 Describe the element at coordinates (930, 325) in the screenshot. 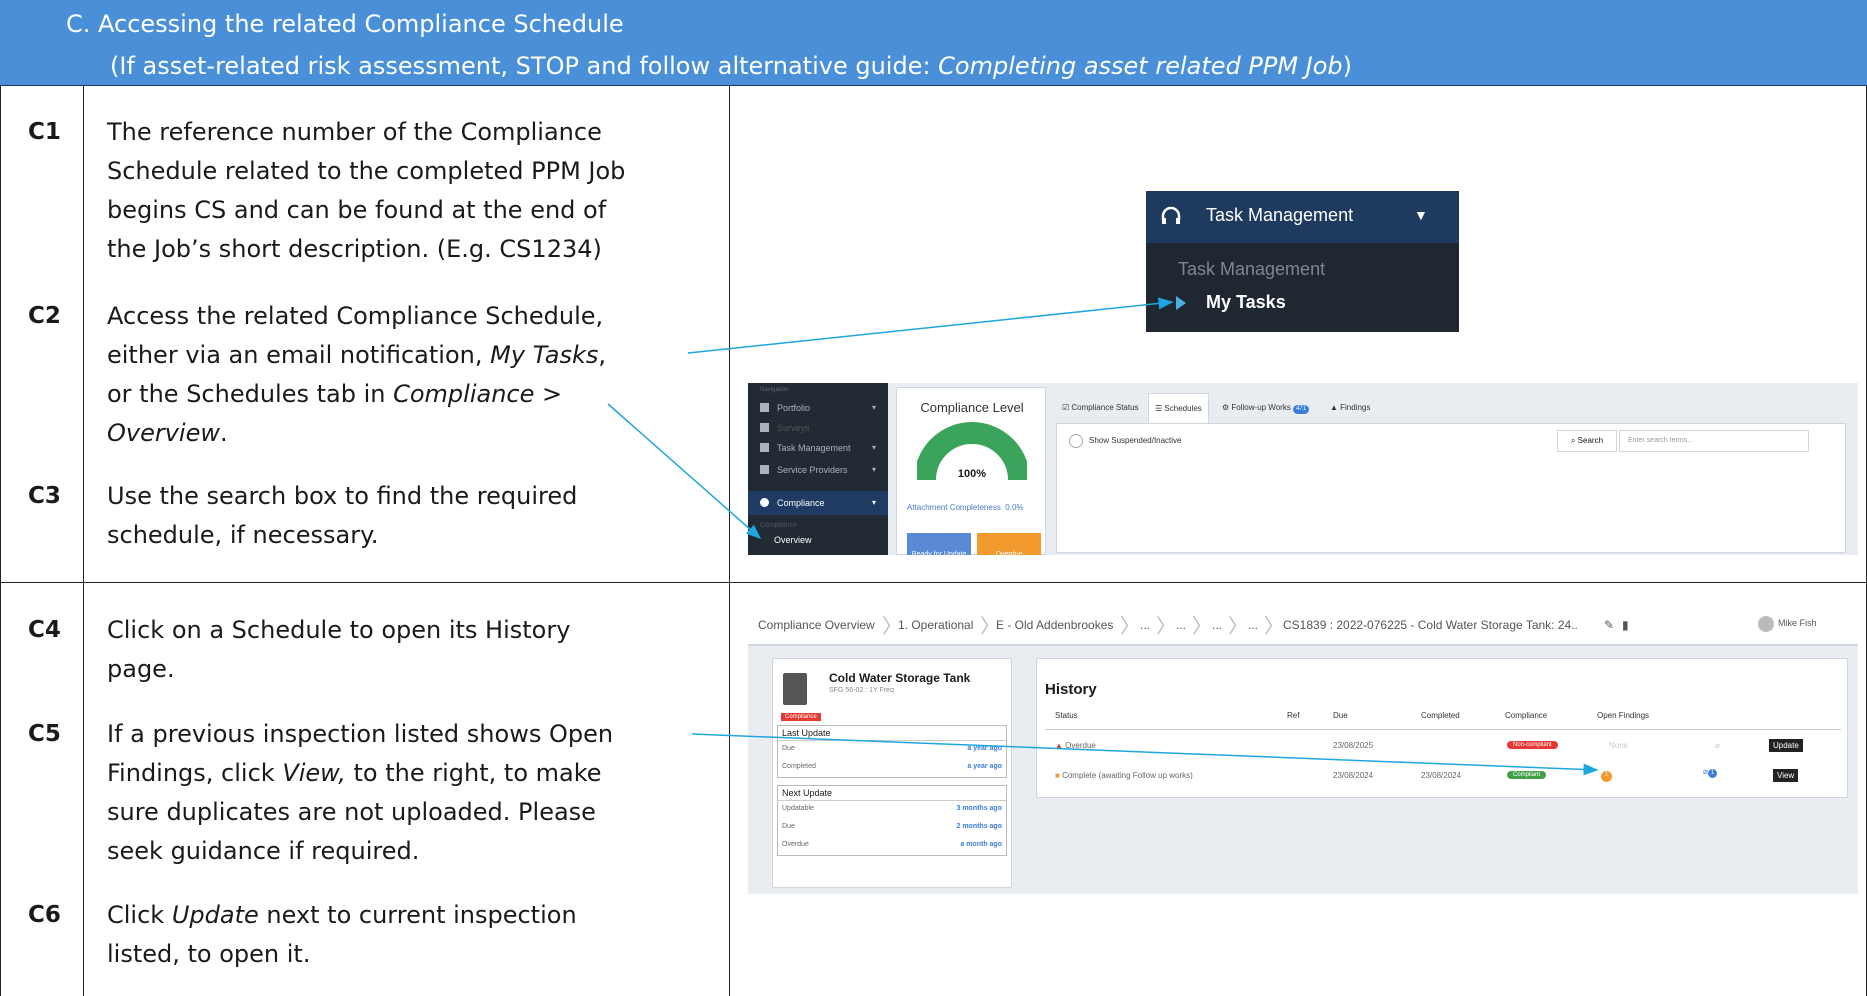

I see `arrow-my-tasks` at that location.